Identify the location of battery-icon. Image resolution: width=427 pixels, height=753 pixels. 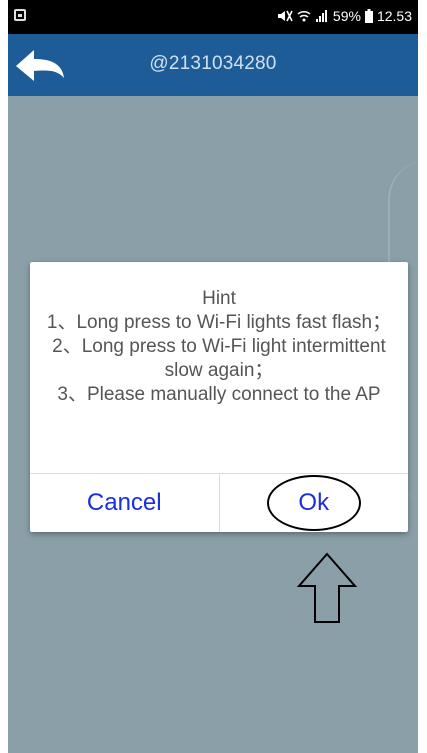
(368, 16).